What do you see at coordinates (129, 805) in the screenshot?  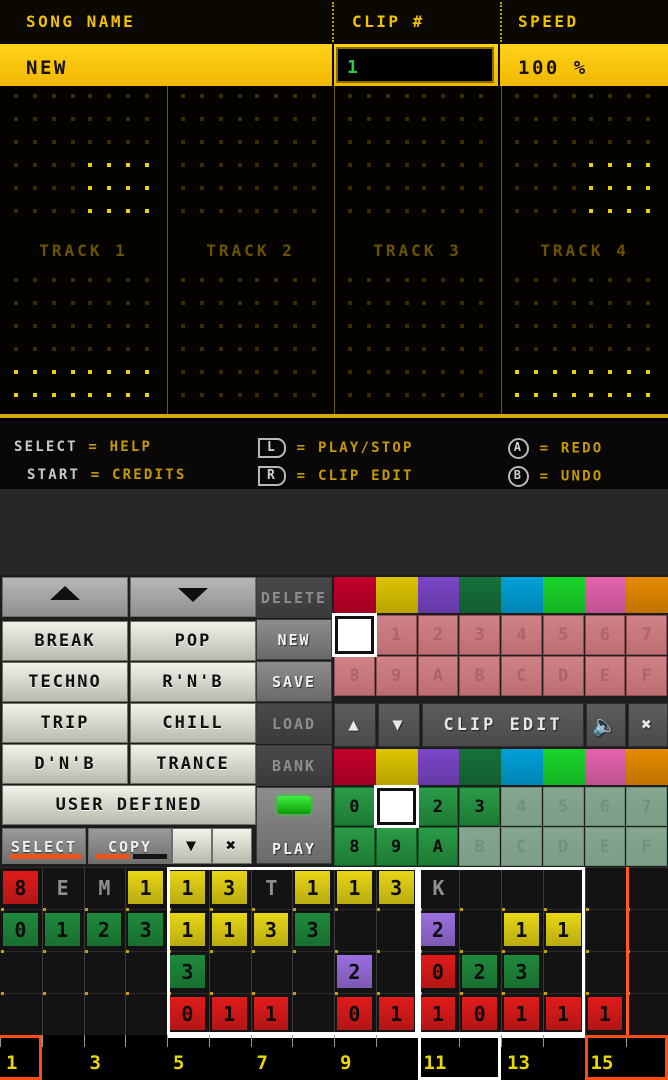 I see `user-defined-button: USER DEFINED` at bounding box center [129, 805].